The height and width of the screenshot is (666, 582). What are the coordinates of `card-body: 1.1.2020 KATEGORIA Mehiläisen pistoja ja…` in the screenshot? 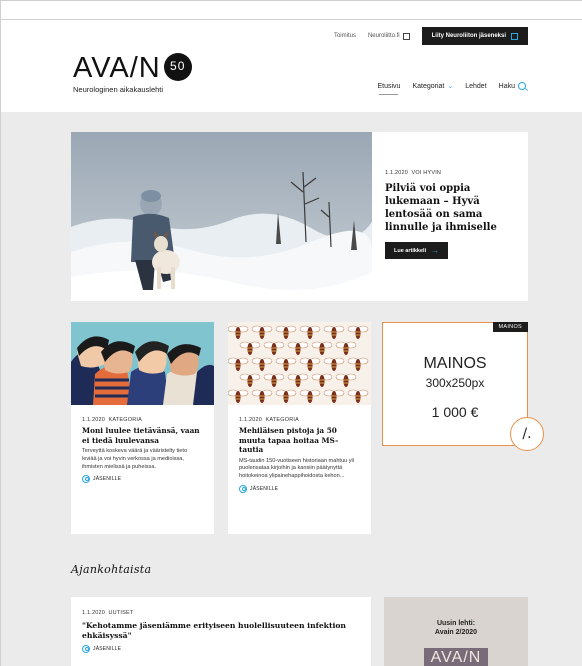 It's located at (299, 449).